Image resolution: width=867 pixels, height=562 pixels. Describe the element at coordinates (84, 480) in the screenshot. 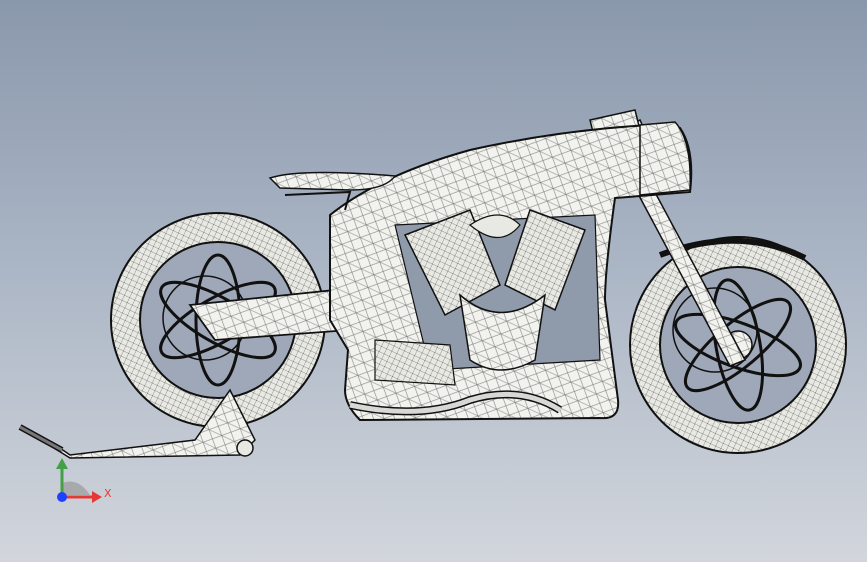

I see `orientation-triad: X` at that location.